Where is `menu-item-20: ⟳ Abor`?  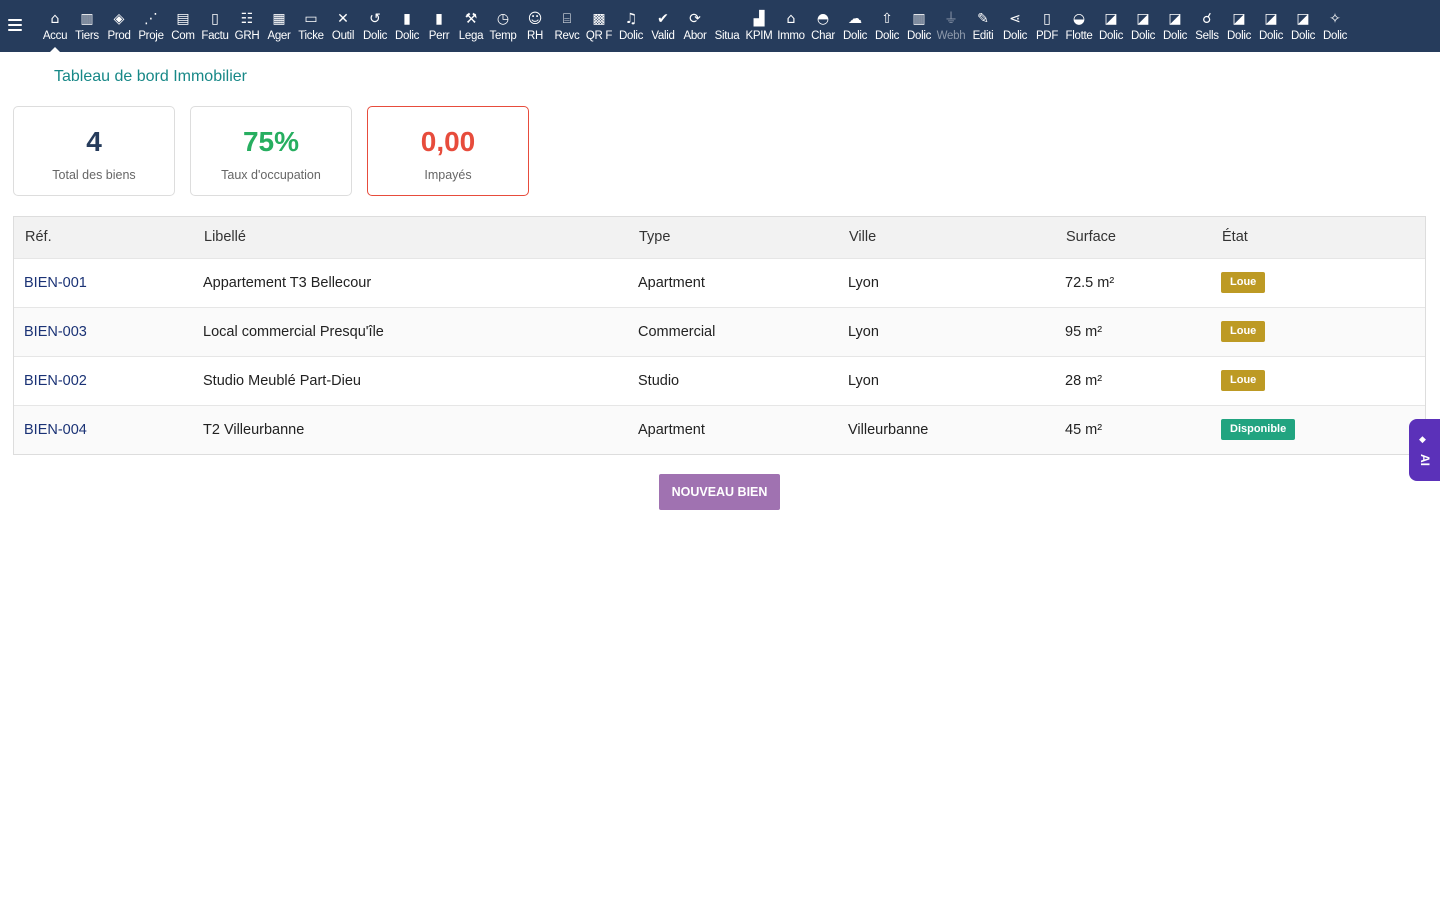 menu-item-20: ⟳ Abor is located at coordinates (695, 26).